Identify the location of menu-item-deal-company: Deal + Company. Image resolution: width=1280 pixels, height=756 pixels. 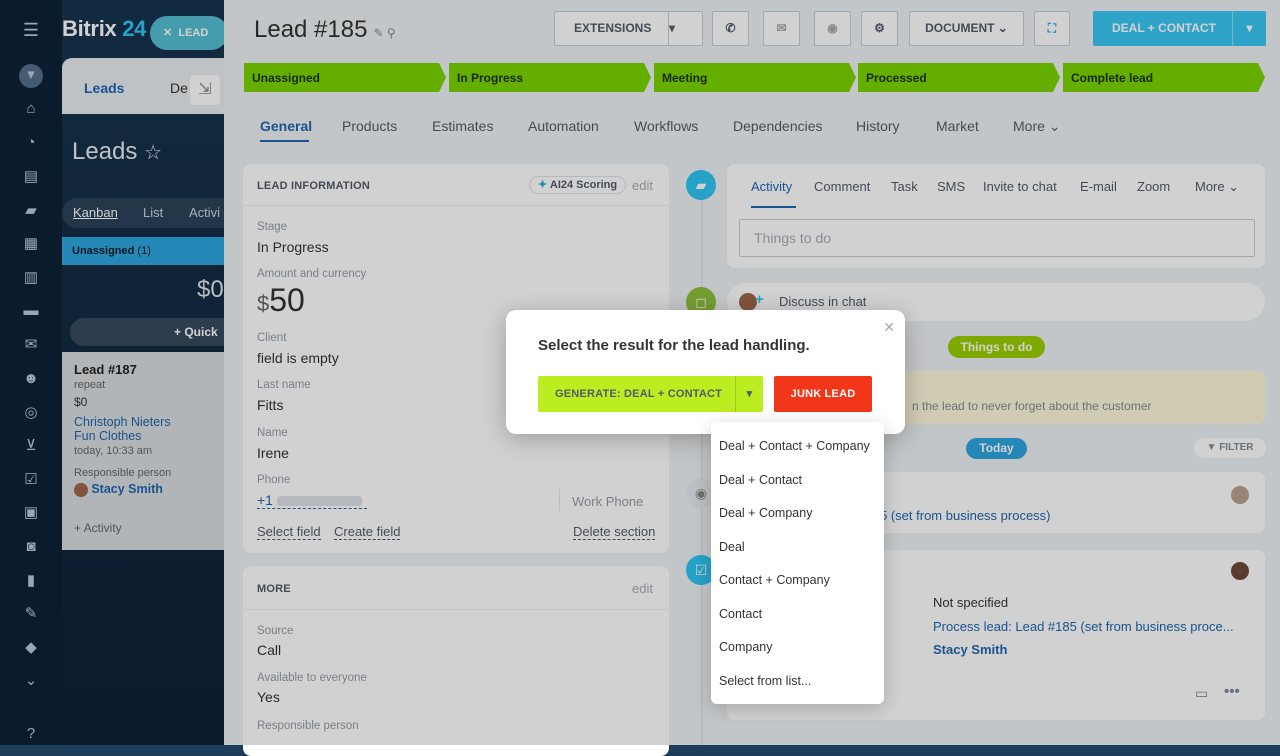
(797, 514).